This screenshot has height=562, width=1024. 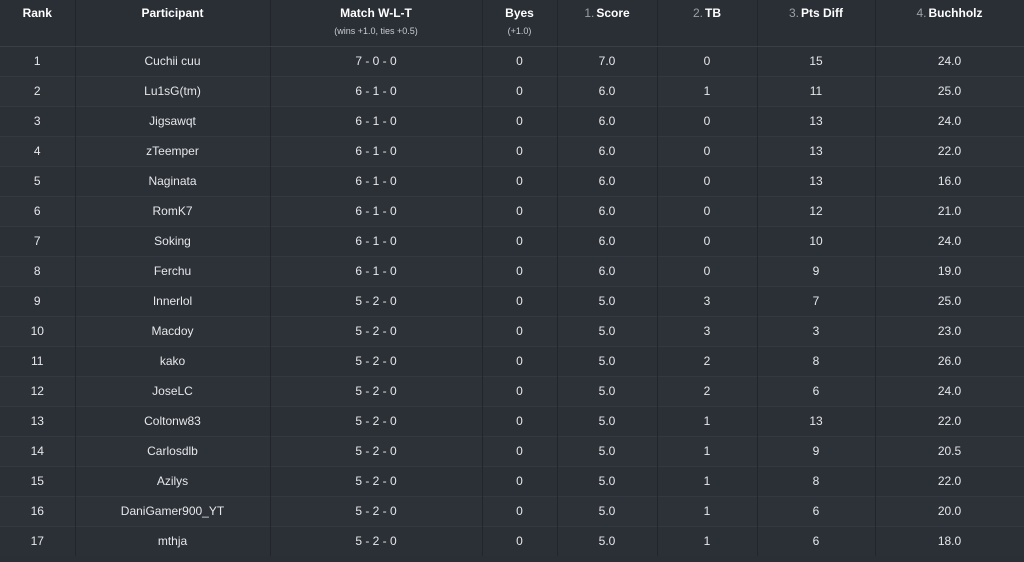 What do you see at coordinates (173, 330) in the screenshot?
I see `participant-cell: Macdoy` at bounding box center [173, 330].